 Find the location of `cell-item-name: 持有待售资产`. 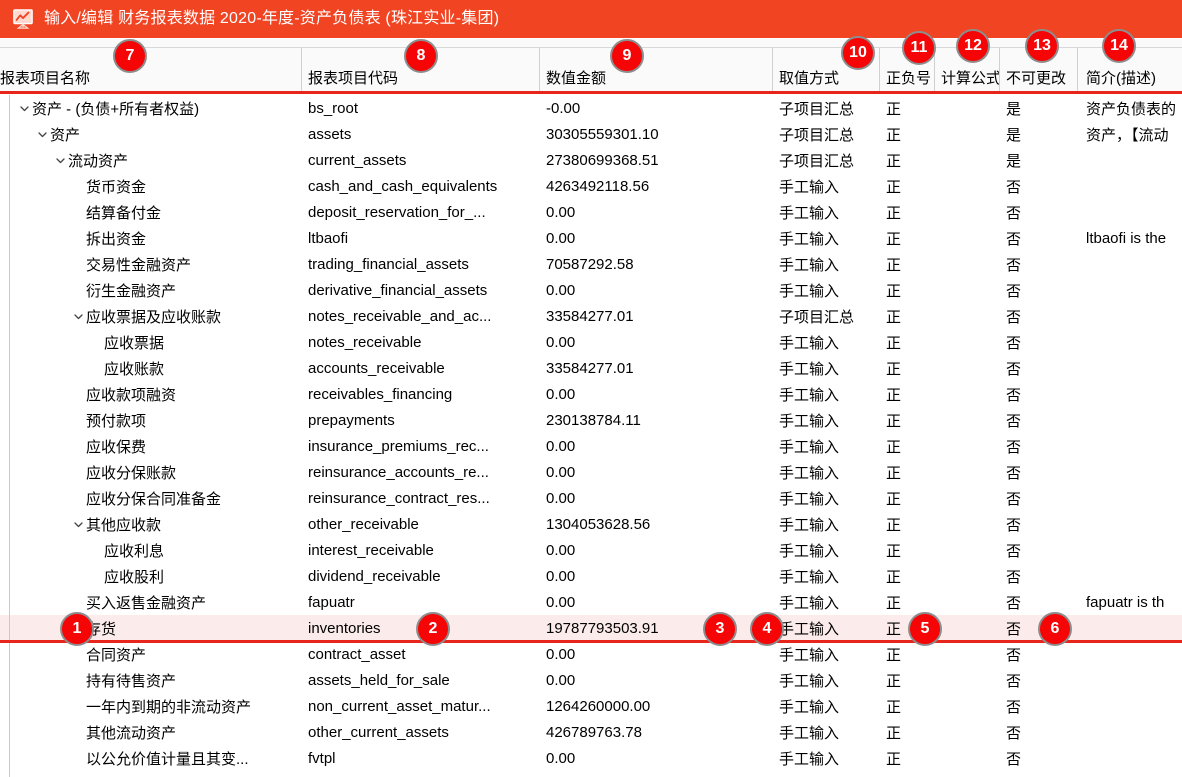

cell-item-name: 持有待售资产 is located at coordinates (151, 680).